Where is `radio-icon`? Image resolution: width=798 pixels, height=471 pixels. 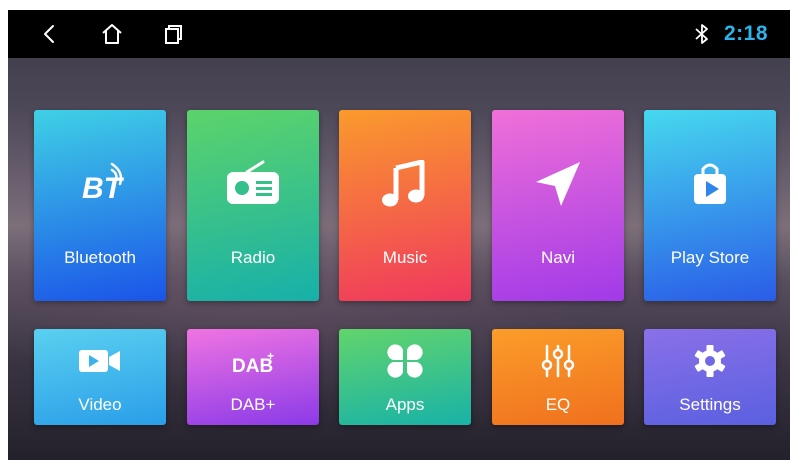 radio-icon is located at coordinates (253, 182).